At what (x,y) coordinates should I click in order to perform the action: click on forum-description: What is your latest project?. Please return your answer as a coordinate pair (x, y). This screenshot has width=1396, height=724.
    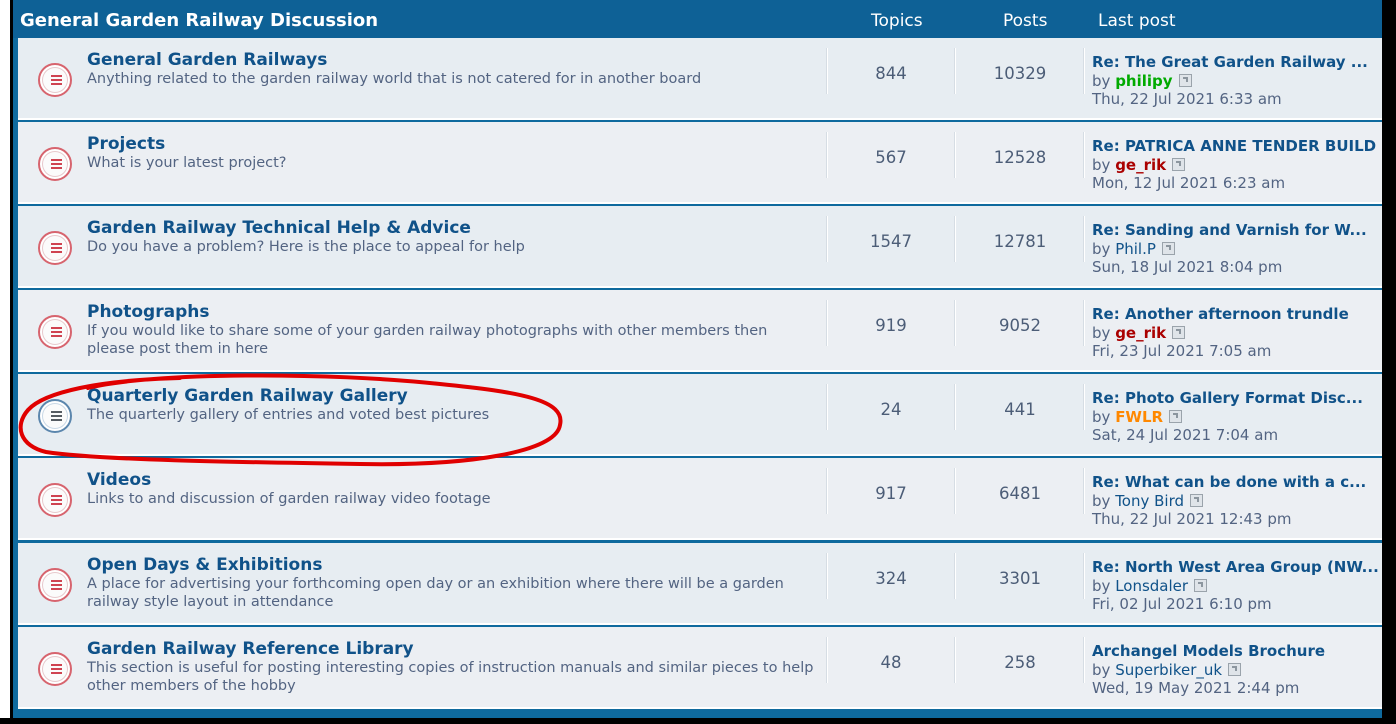
    Looking at the image, I should click on (187, 163).